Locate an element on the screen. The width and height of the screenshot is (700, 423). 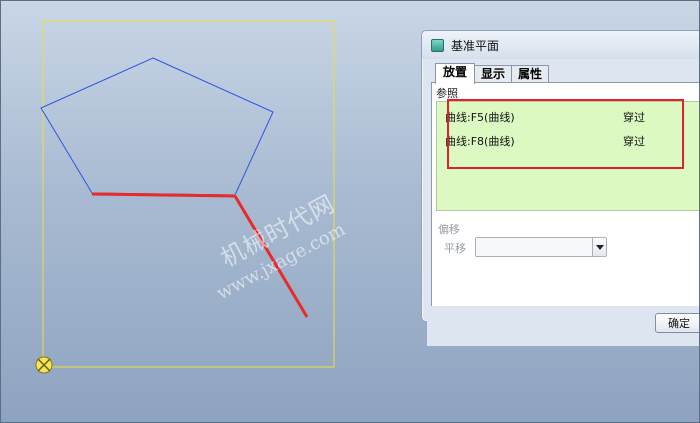
translate-label: 平移 is located at coordinates (455, 248).